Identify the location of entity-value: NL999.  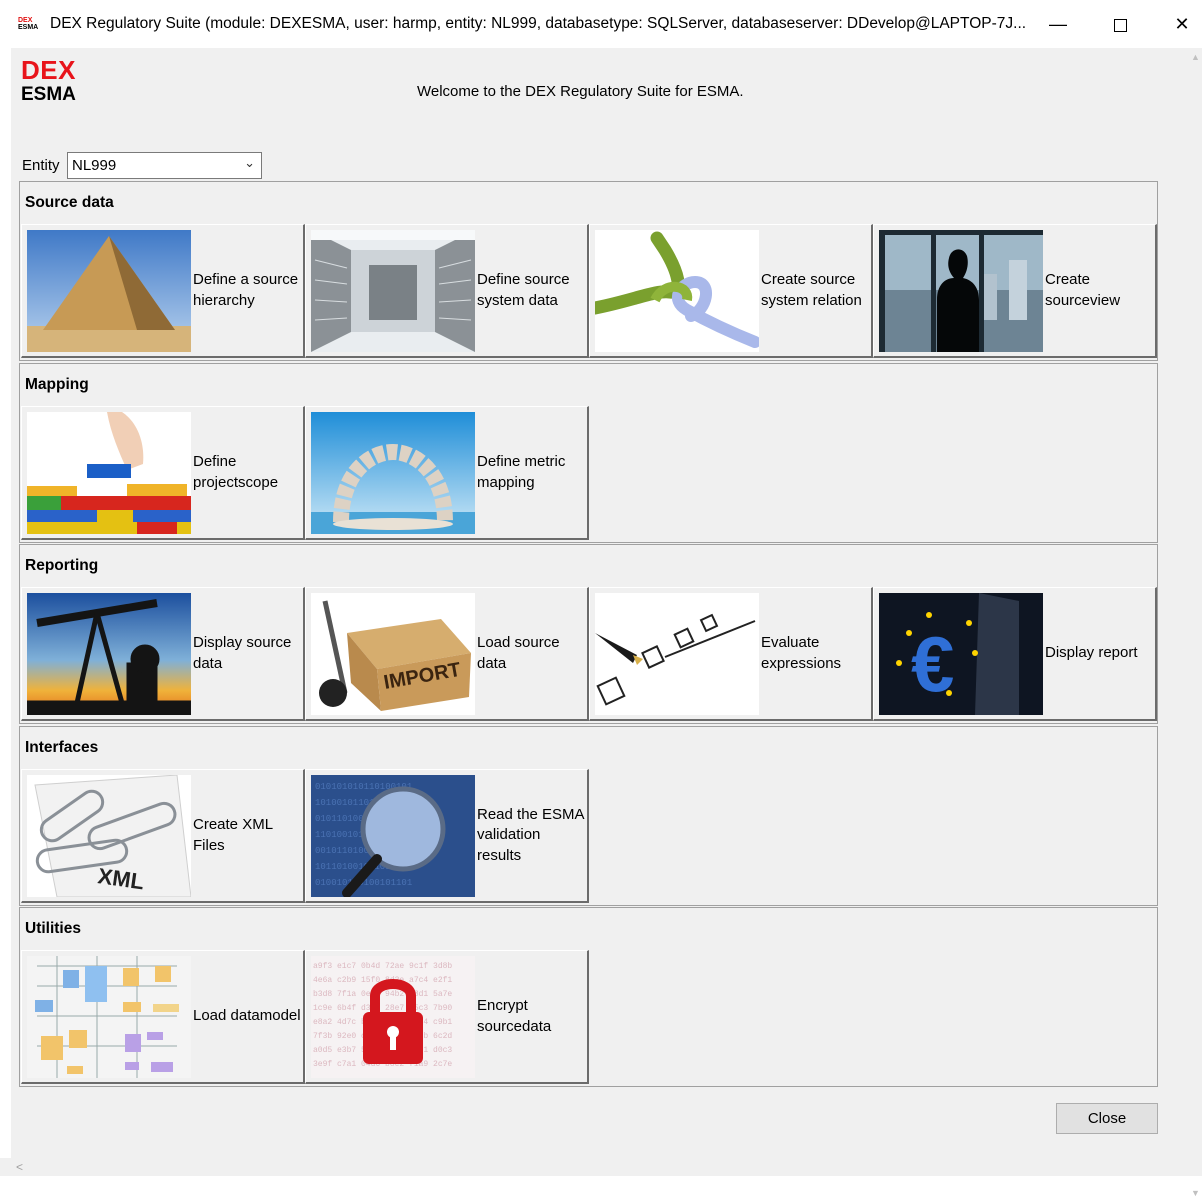
(94, 165).